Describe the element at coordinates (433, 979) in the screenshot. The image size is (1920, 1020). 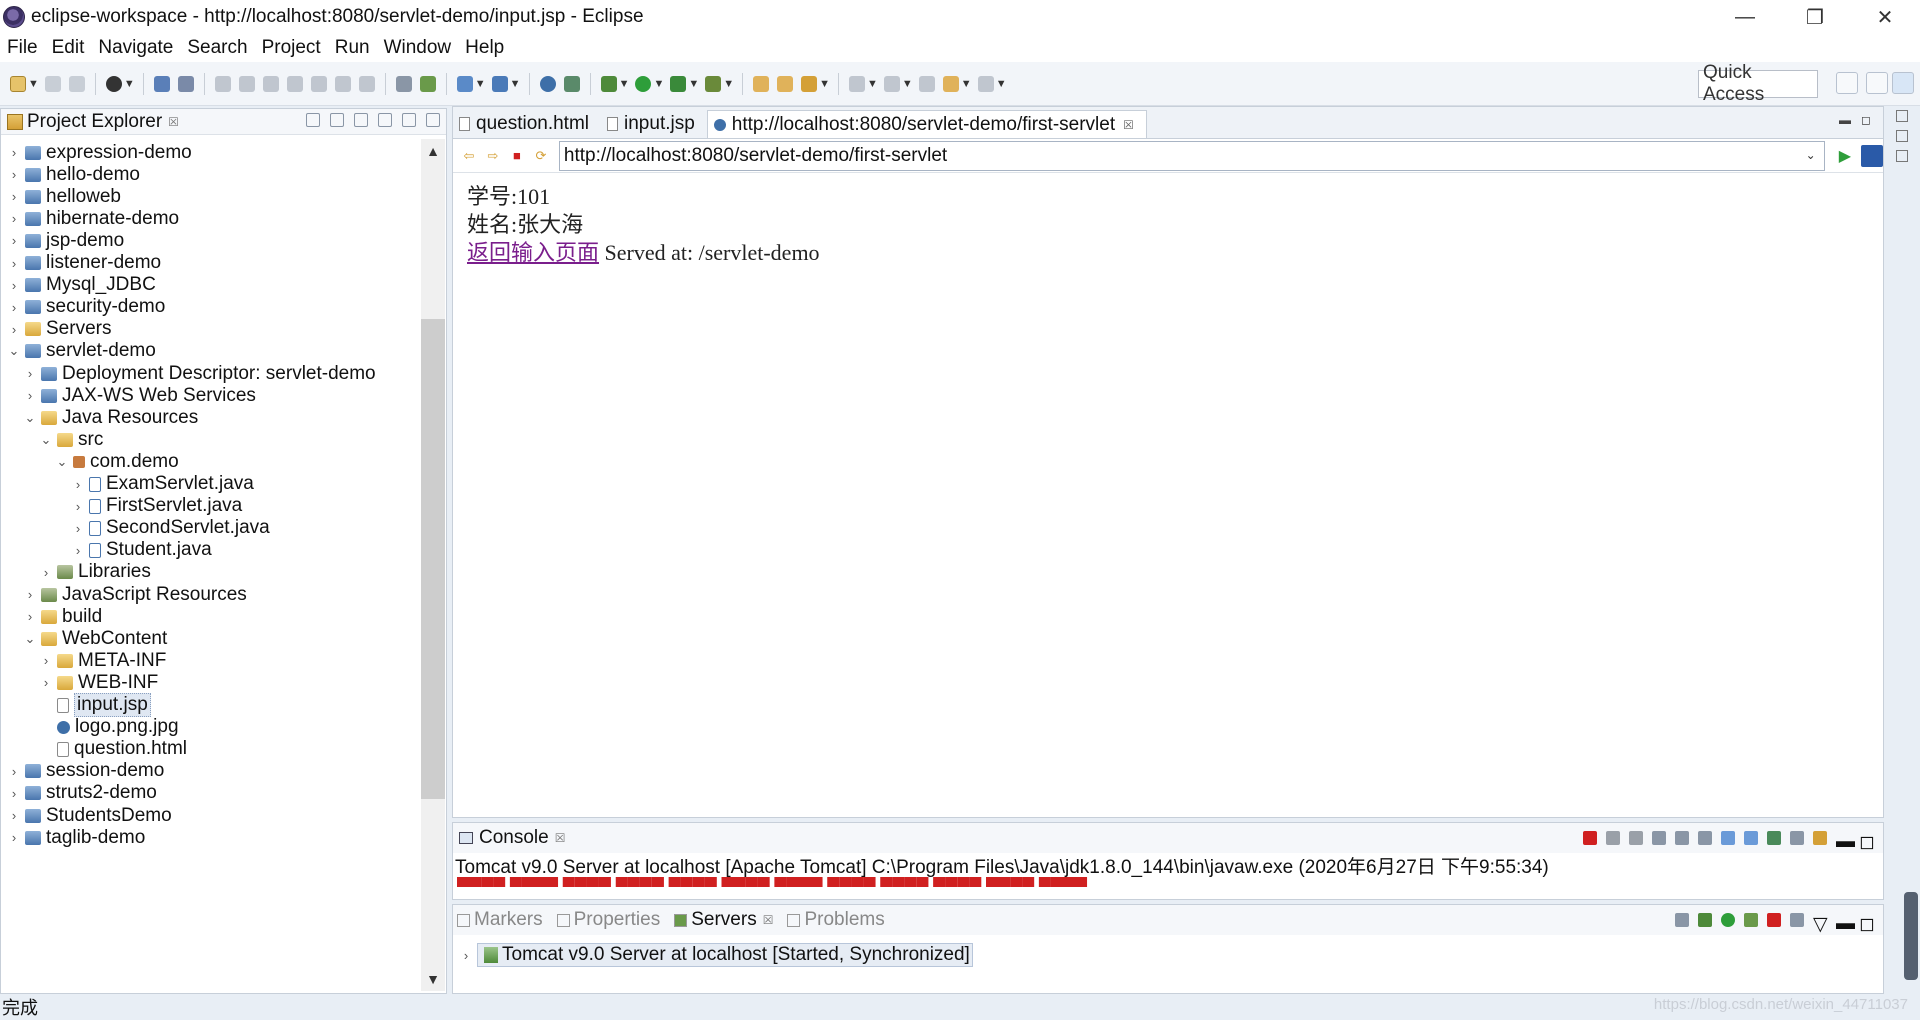
I see `scroll-down-icon: ▼` at that location.